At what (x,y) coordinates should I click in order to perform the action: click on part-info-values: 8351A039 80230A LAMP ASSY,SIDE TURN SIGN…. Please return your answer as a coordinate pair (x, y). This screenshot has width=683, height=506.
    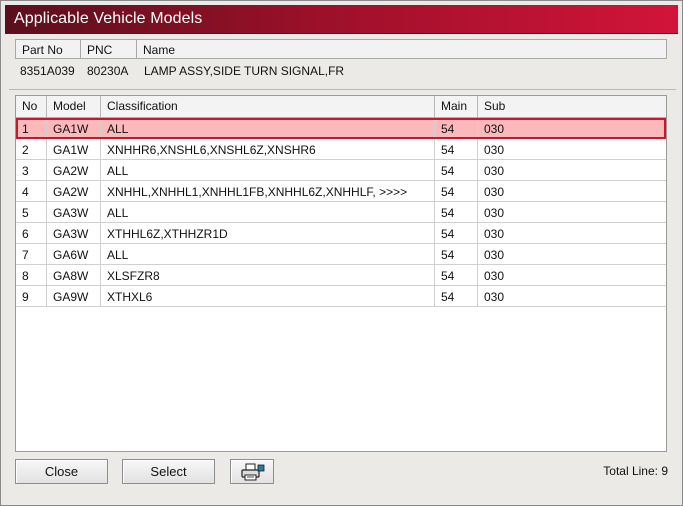
    Looking at the image, I should click on (182, 71).